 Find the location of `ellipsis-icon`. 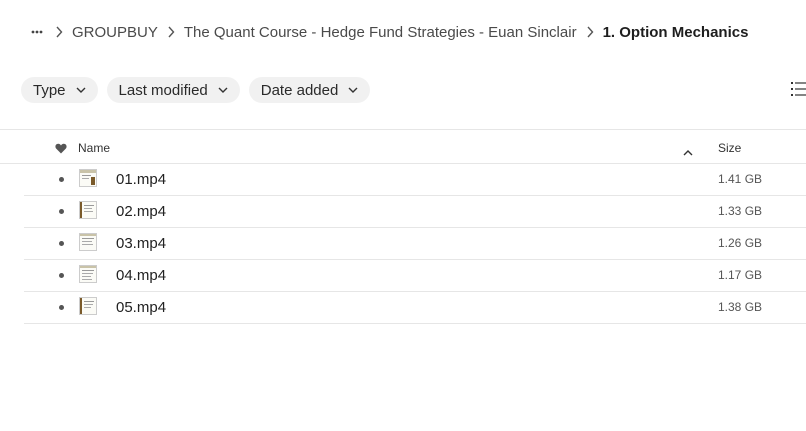

ellipsis-icon is located at coordinates (37, 32).